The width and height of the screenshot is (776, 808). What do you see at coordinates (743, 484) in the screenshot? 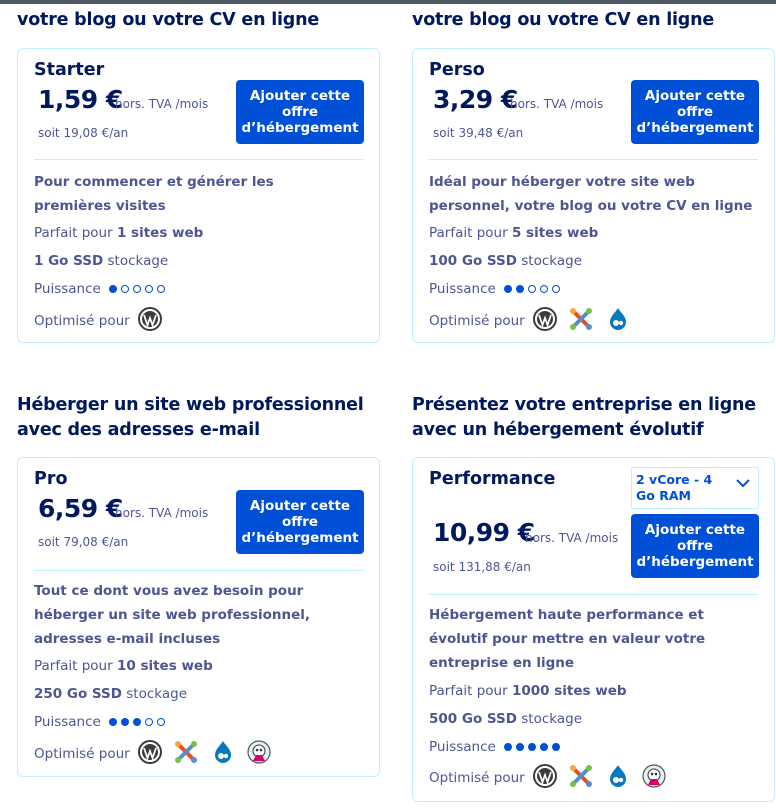
I see `chevron-down-icon` at bounding box center [743, 484].